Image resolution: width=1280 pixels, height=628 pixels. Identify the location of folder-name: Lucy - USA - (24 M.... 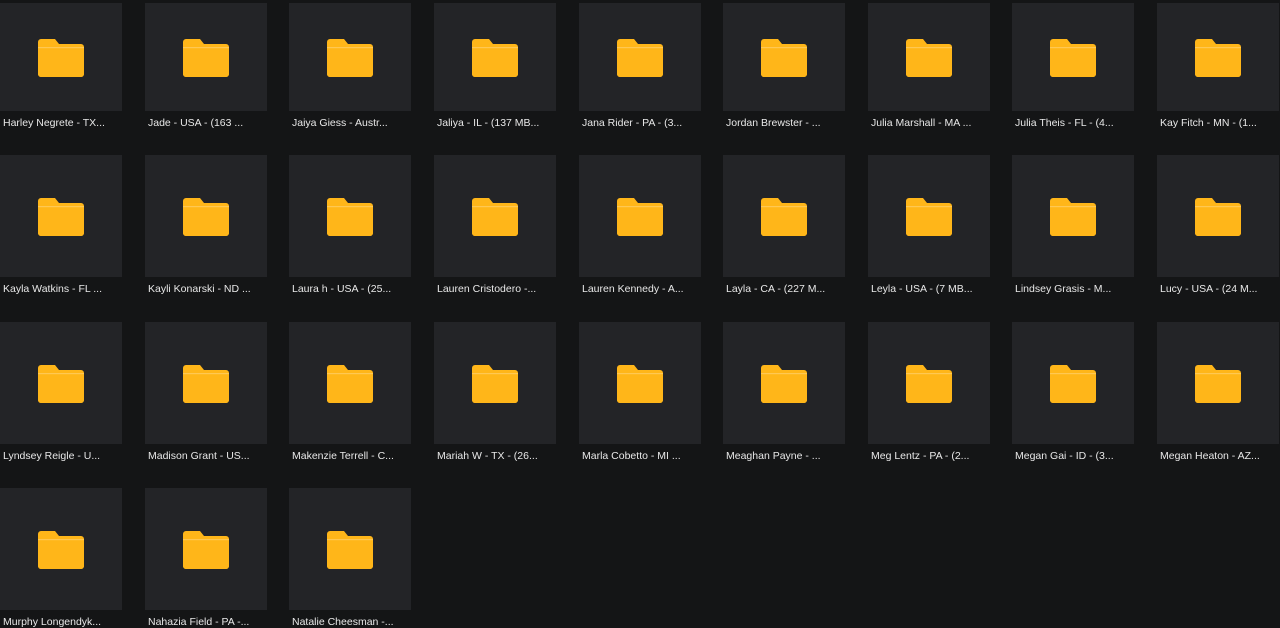
(1209, 289).